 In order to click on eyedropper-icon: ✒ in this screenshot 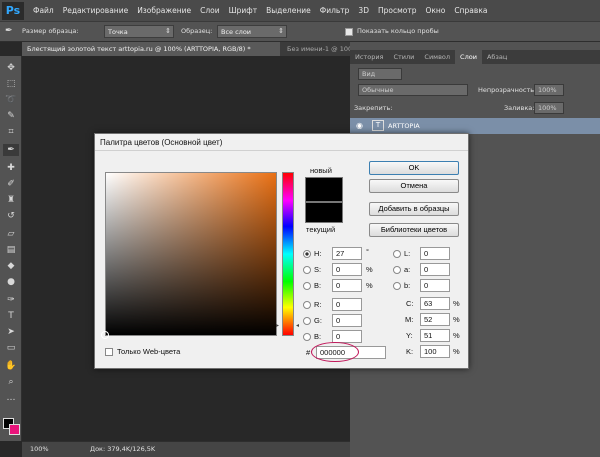, I will do `click(9, 31)`.